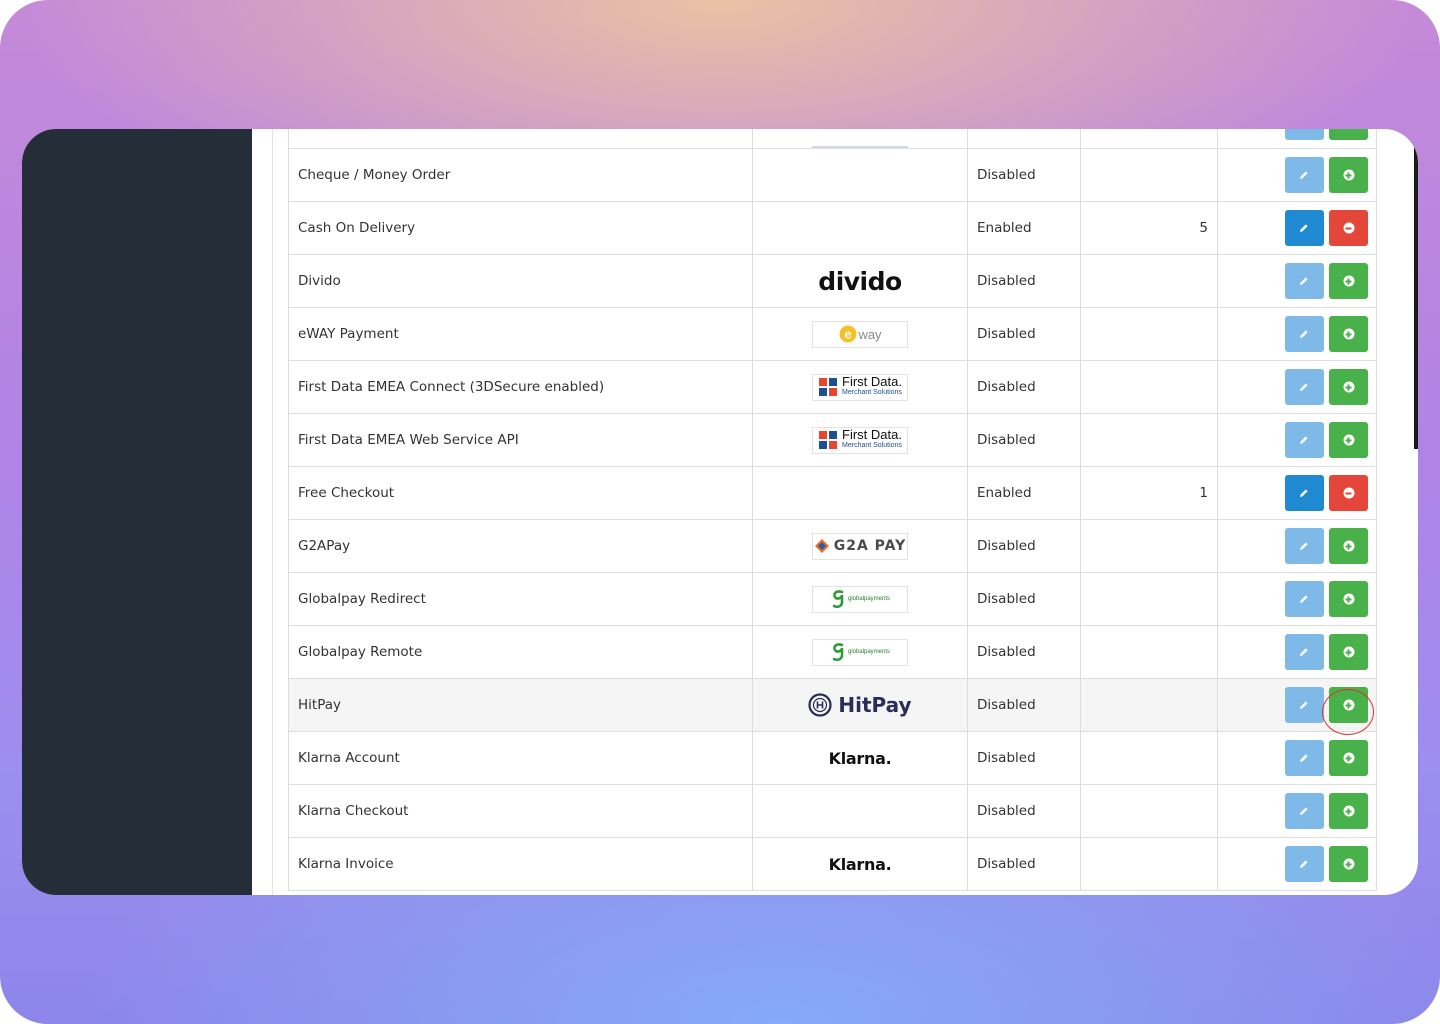 Image resolution: width=1440 pixels, height=1024 pixels. Describe the element at coordinates (832, 493) in the screenshot. I see `table-row: Free Checkout Enabled 1` at that location.